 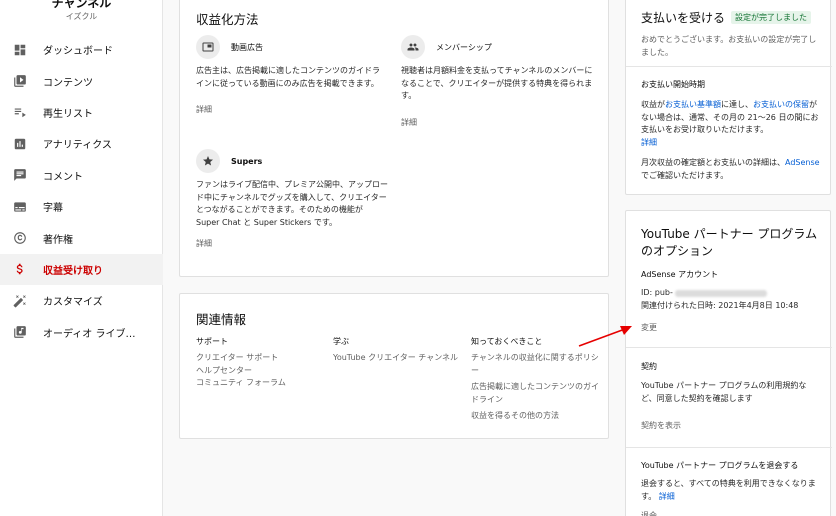 I want to click on text-span: に達し、, so click(x=737, y=104).